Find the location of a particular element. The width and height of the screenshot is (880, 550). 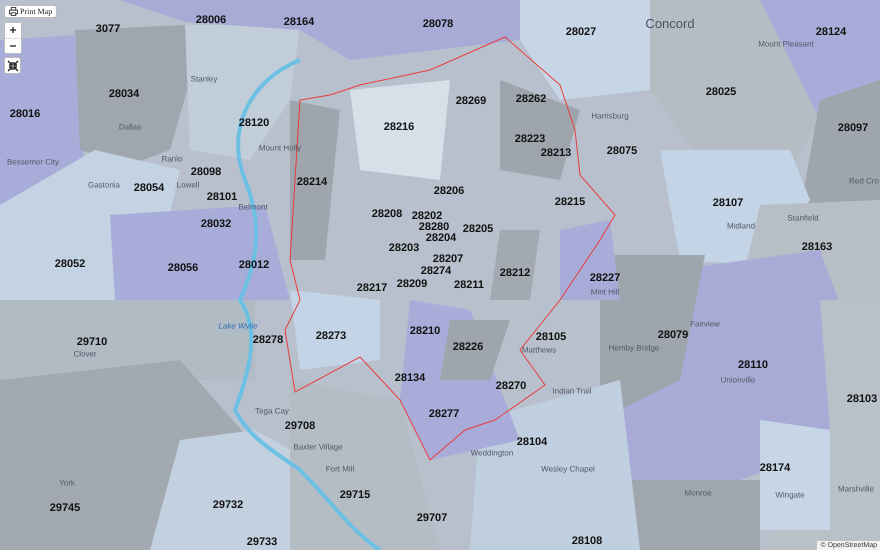

zip-code-label: 28163 is located at coordinates (817, 247).